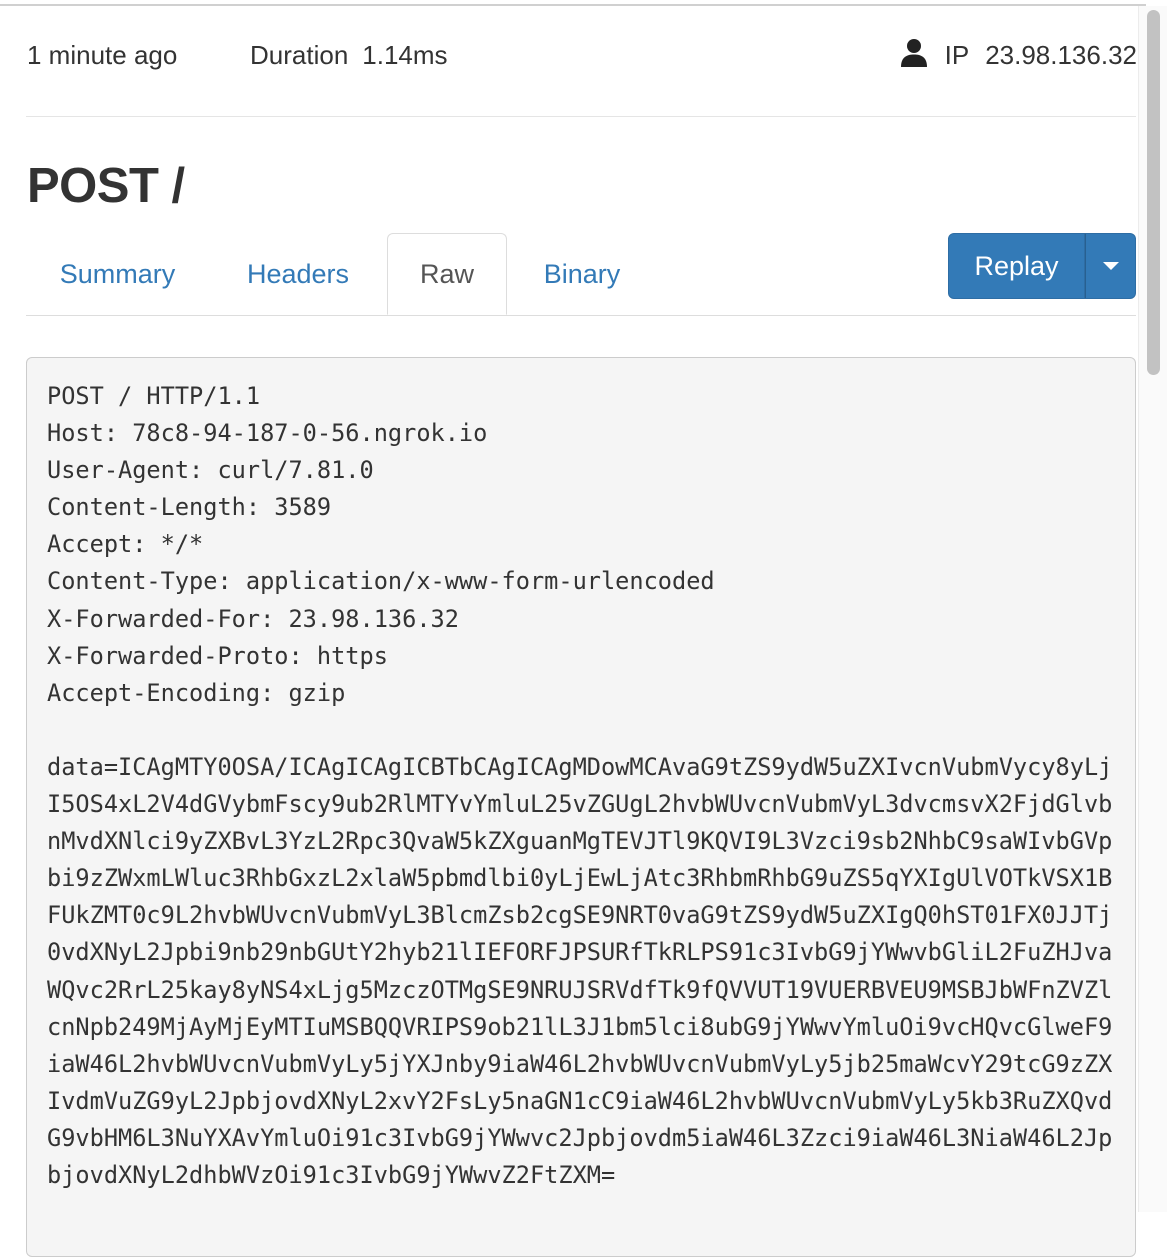  I want to click on raw-line: X-Forwarded-For: 23.98.136.32, so click(253, 618).